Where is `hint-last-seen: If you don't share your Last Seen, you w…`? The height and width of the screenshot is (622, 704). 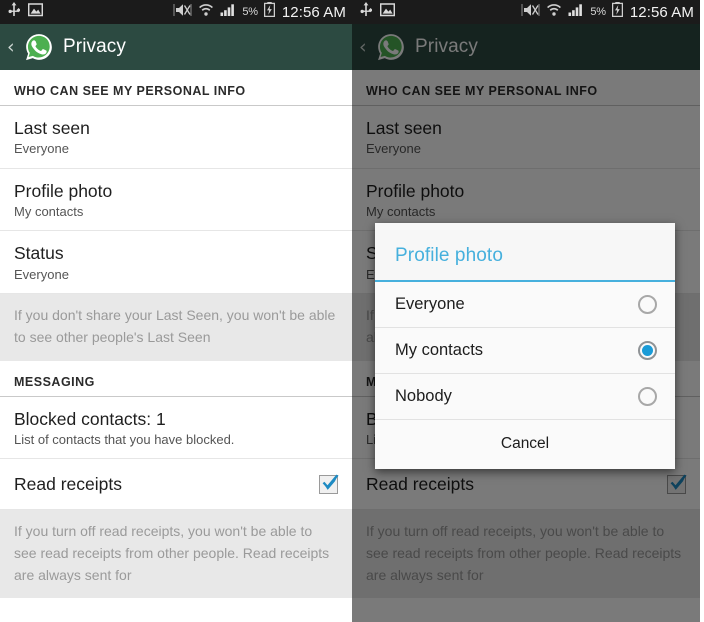
hint-last-seen: If you don't share your Last Seen, you w… is located at coordinates (176, 327).